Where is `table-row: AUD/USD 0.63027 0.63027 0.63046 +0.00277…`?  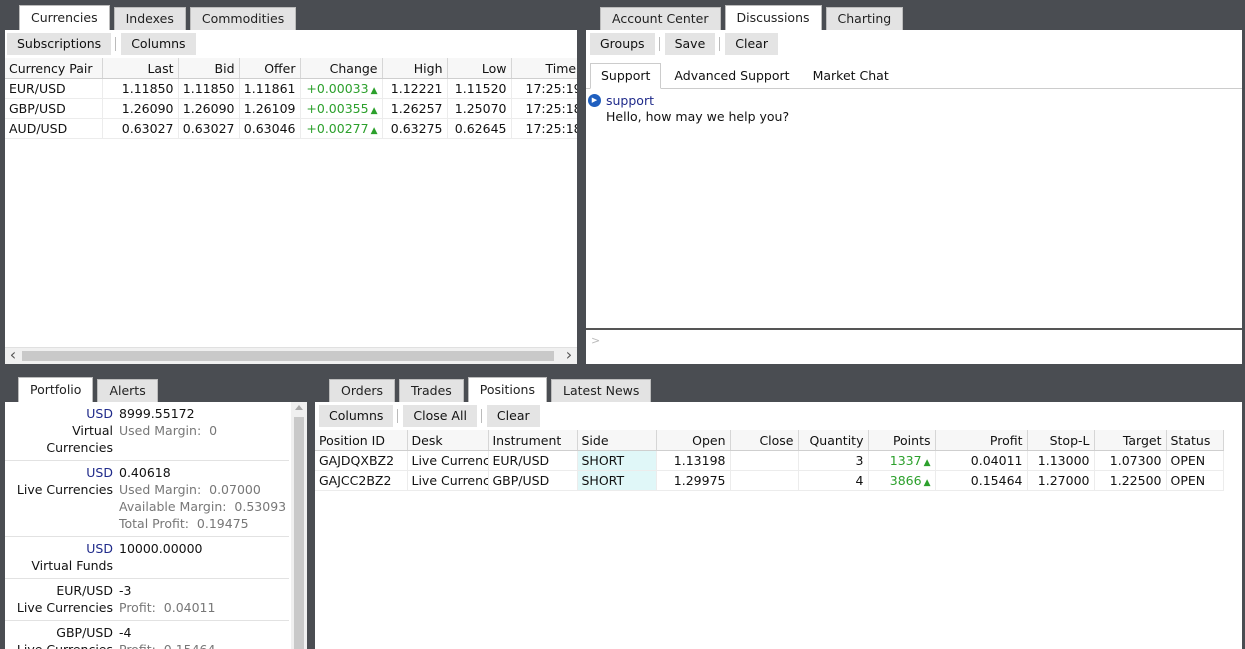
table-row: AUD/USD 0.63027 0.63027 0.63046 +0.00277… is located at coordinates (291, 128).